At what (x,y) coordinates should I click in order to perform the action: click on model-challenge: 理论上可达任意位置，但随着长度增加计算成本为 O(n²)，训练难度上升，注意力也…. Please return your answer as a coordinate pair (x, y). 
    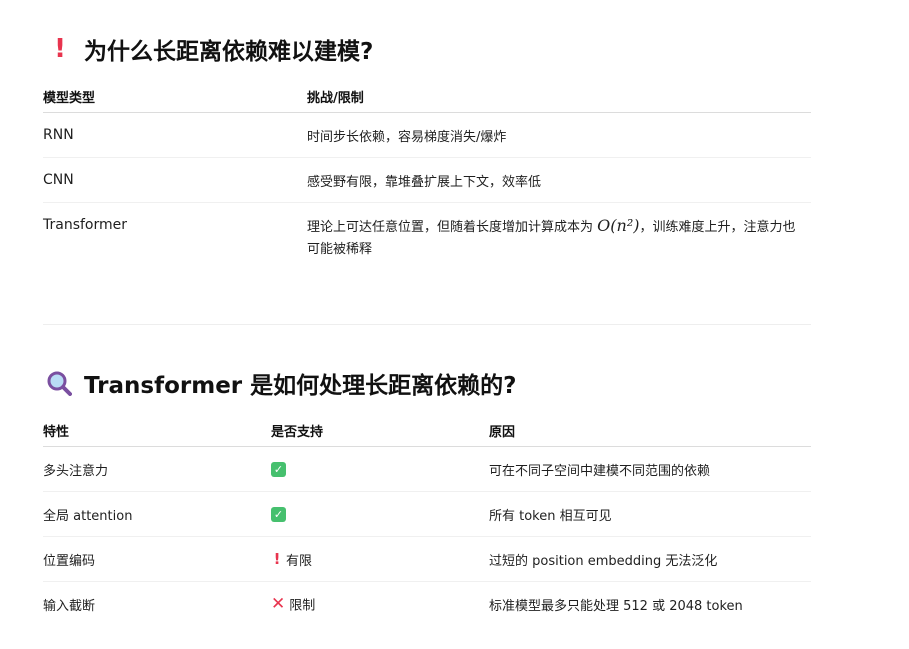
    Looking at the image, I should click on (559, 241).